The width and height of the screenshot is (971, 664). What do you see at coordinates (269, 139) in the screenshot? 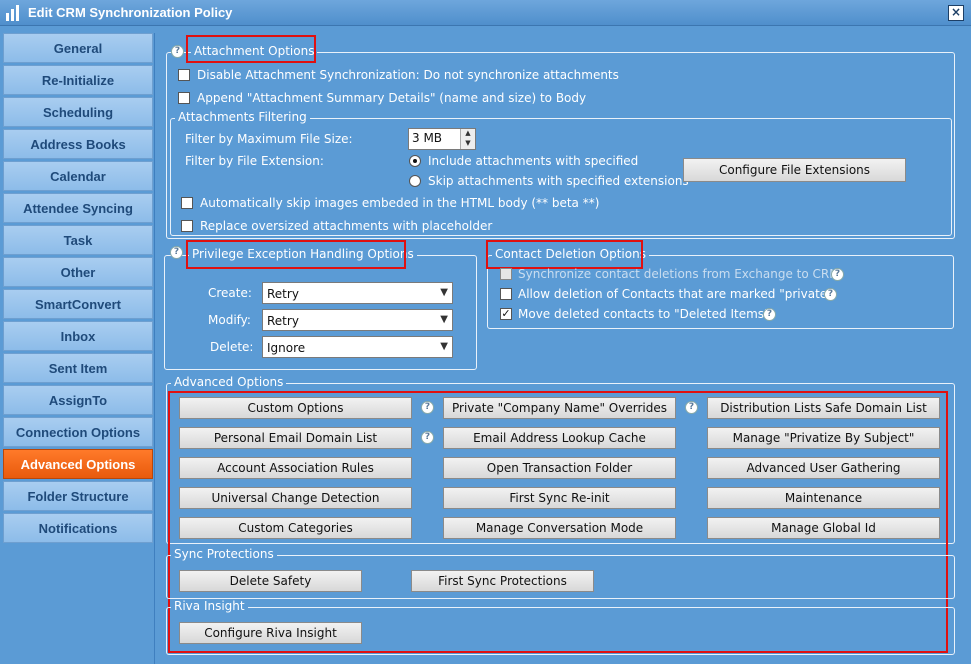
I see `max-file-size-label: Filter by Maximum File Size:` at bounding box center [269, 139].